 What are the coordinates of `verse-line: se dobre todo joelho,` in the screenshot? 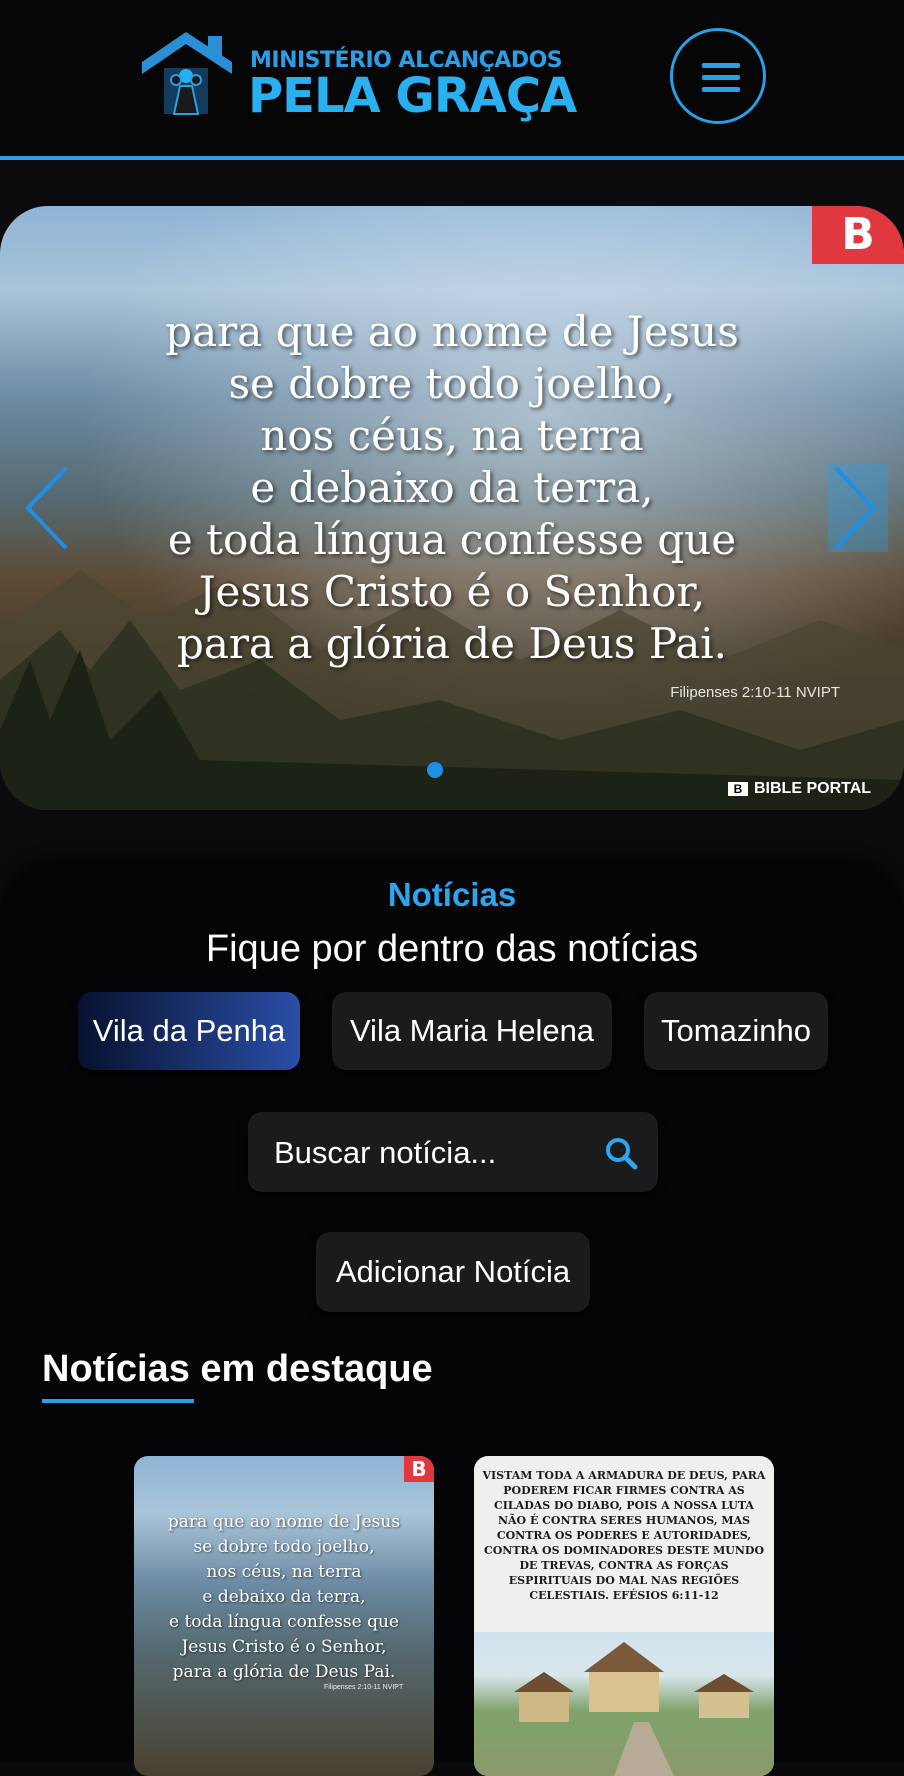 It's located at (452, 383).